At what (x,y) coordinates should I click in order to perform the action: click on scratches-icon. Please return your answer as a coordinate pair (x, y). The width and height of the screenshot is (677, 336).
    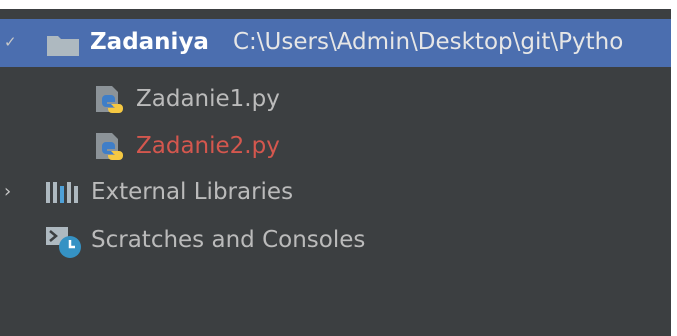
    Looking at the image, I should click on (63, 242).